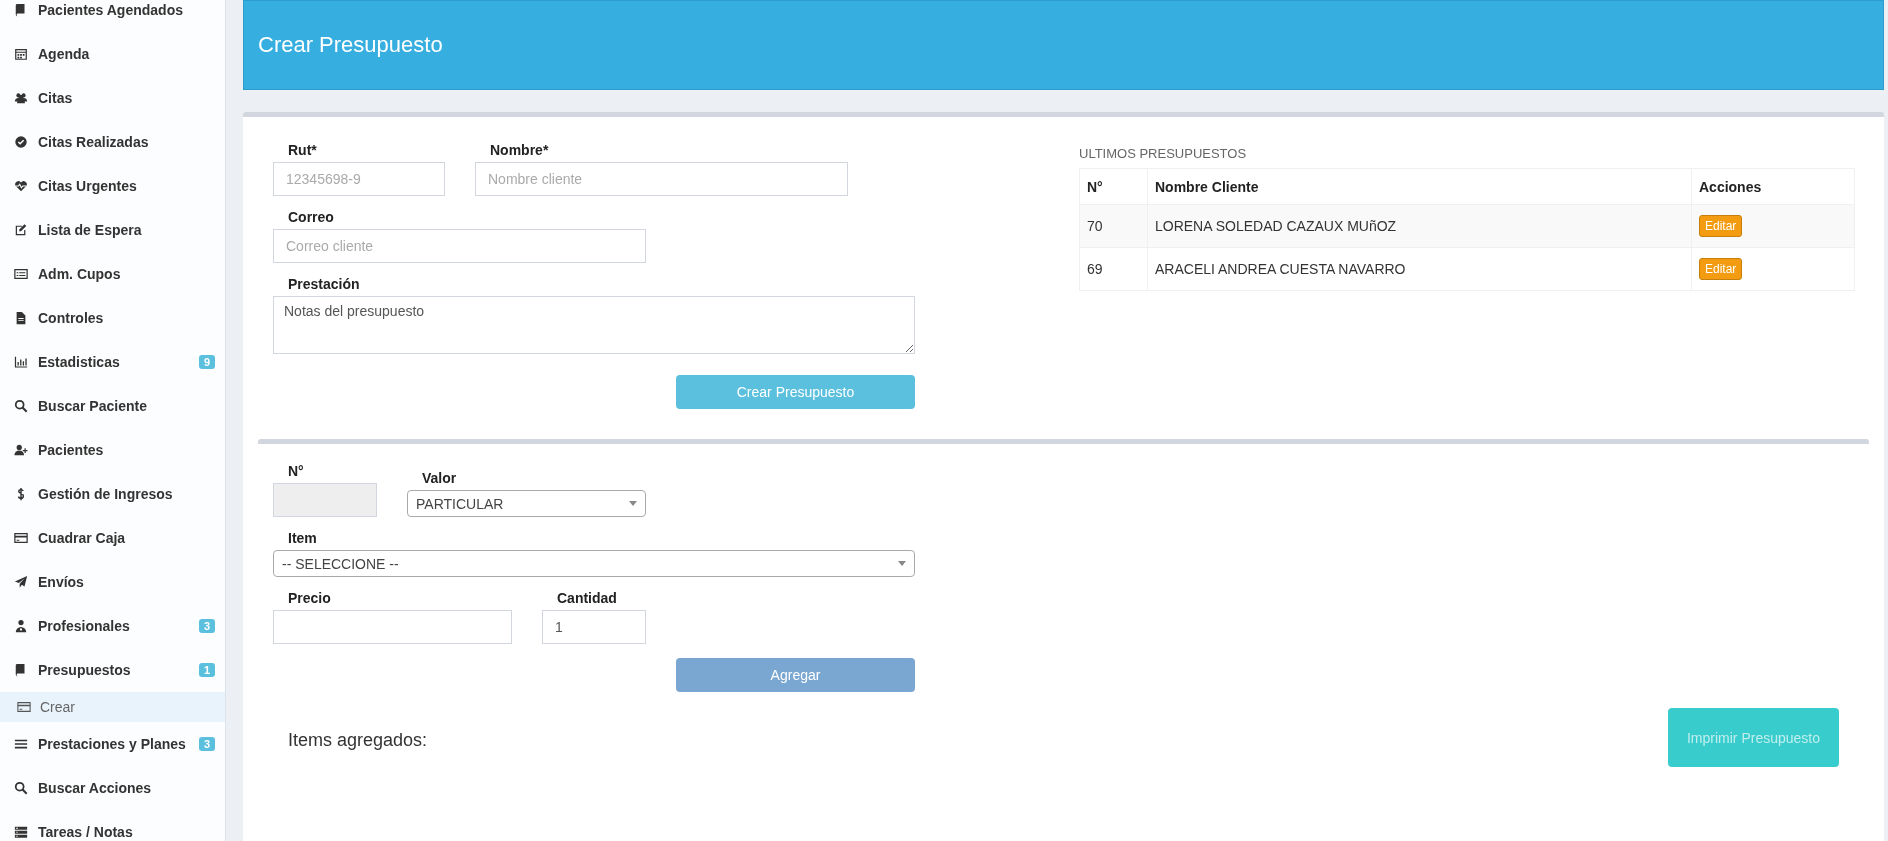 The height and width of the screenshot is (841, 1888). What do you see at coordinates (357, 740) in the screenshot?
I see `section-title: Items agregados:` at bounding box center [357, 740].